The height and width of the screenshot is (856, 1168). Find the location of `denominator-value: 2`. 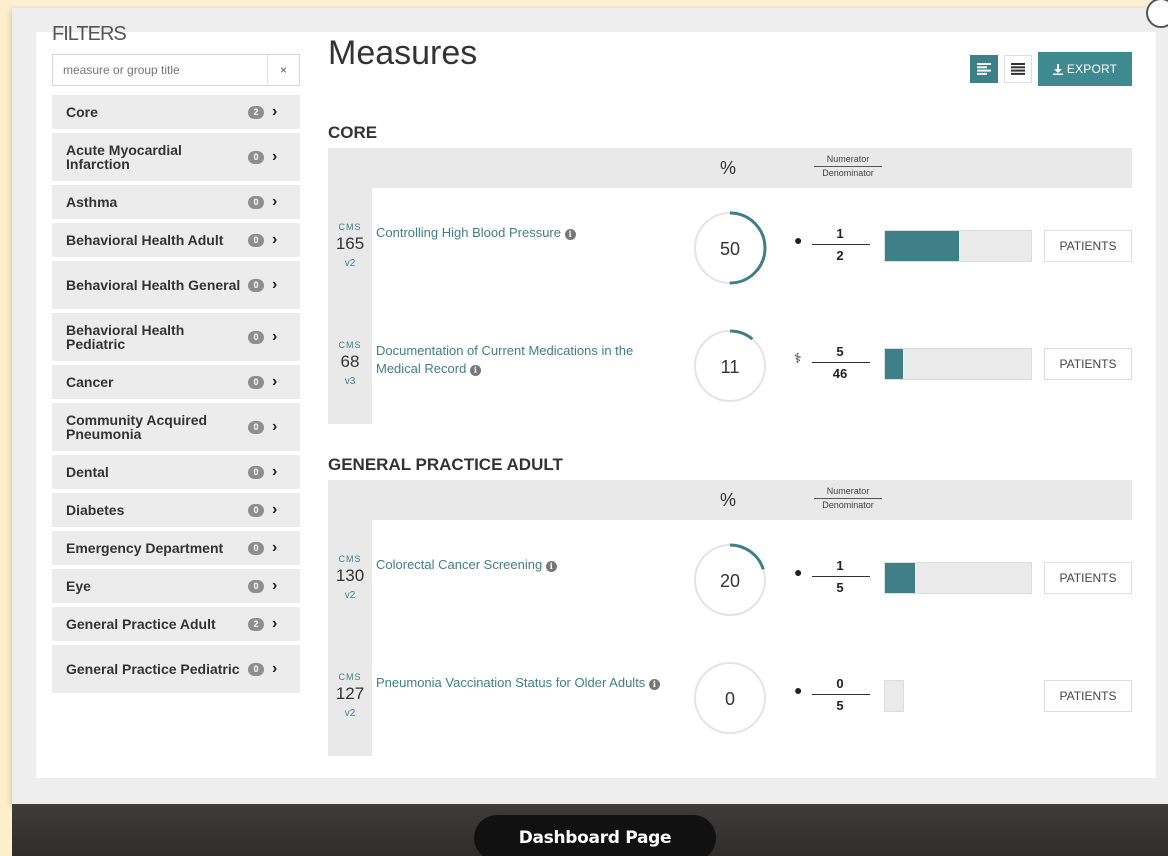

denominator-value: 2 is located at coordinates (840, 255).